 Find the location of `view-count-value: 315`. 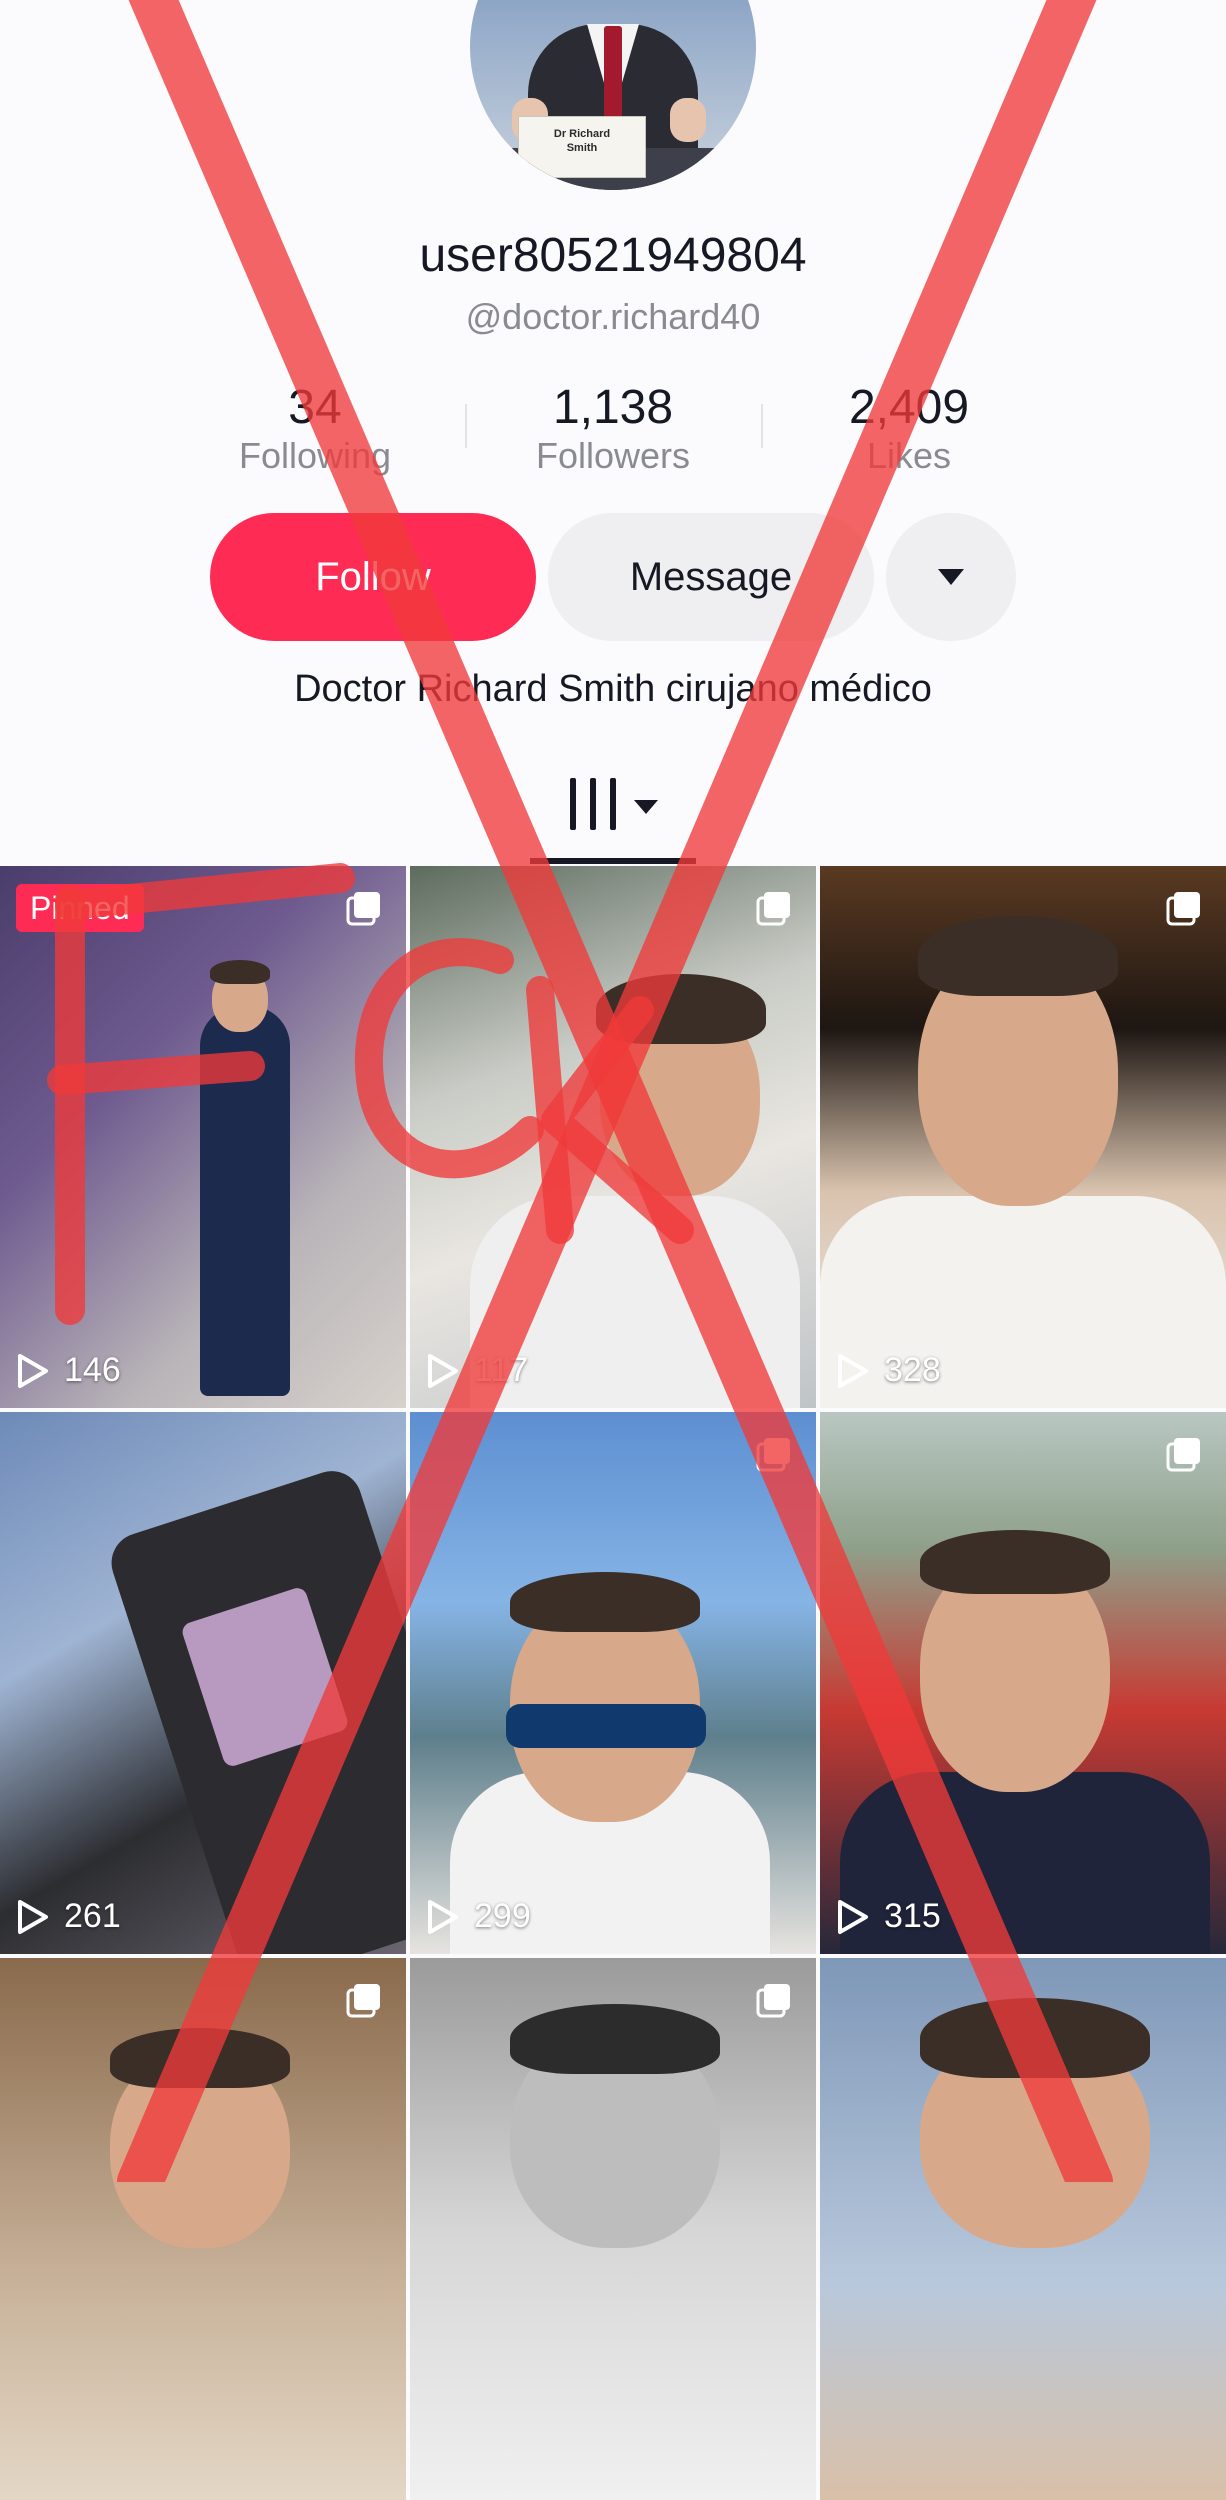

view-count-value: 315 is located at coordinates (912, 1916).